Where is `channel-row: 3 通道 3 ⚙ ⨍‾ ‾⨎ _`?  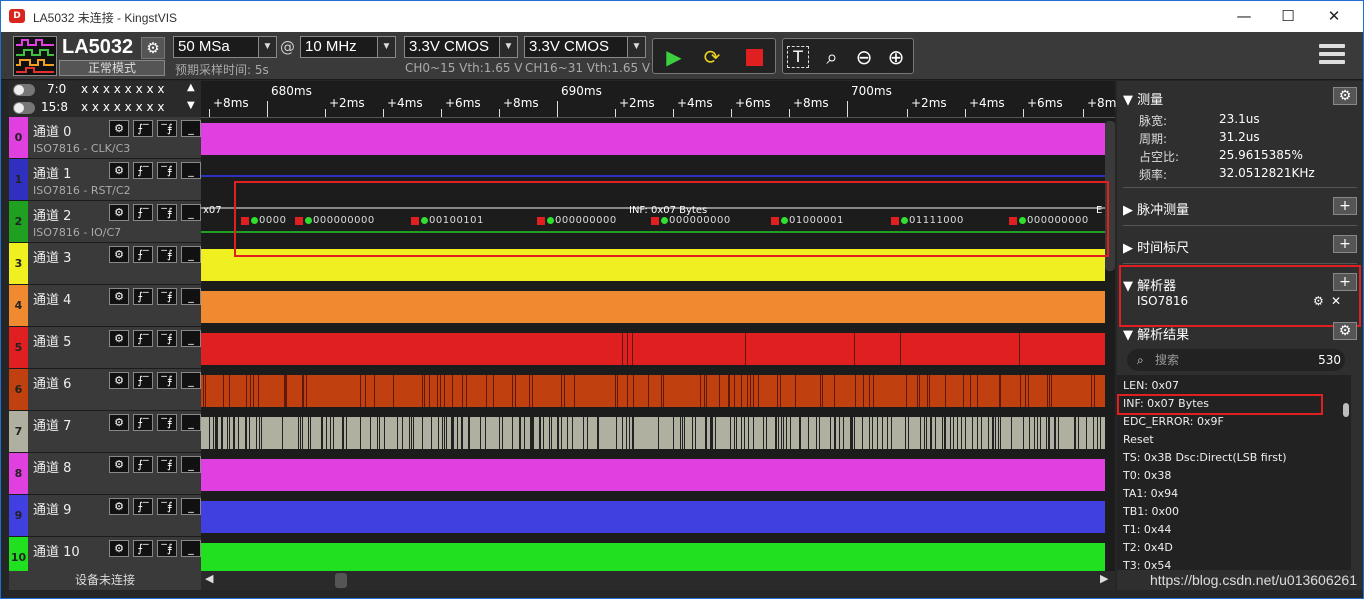 channel-row: 3 通道 3 ⚙ ⨍‾ ‾⨎ _ is located at coordinates (105, 264).